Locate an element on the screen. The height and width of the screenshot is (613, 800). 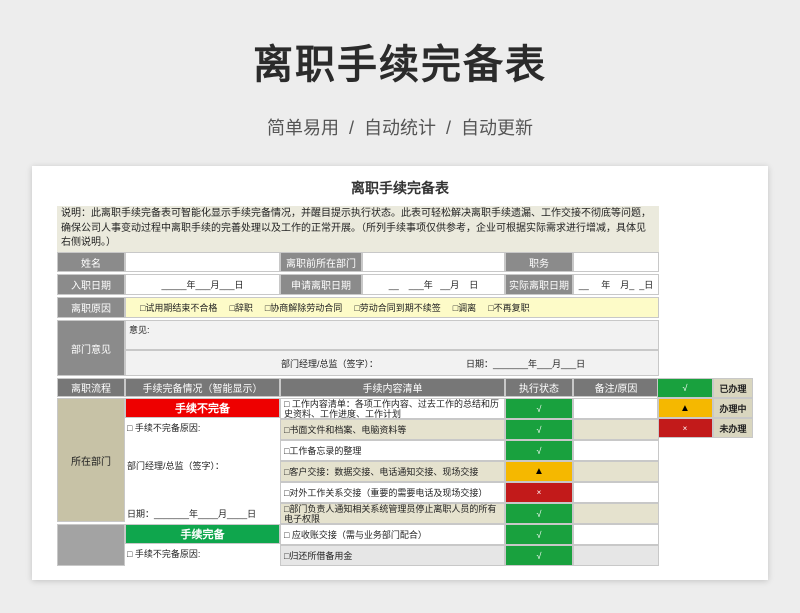
exec-status-cell: × is located at coordinates (539, 492).